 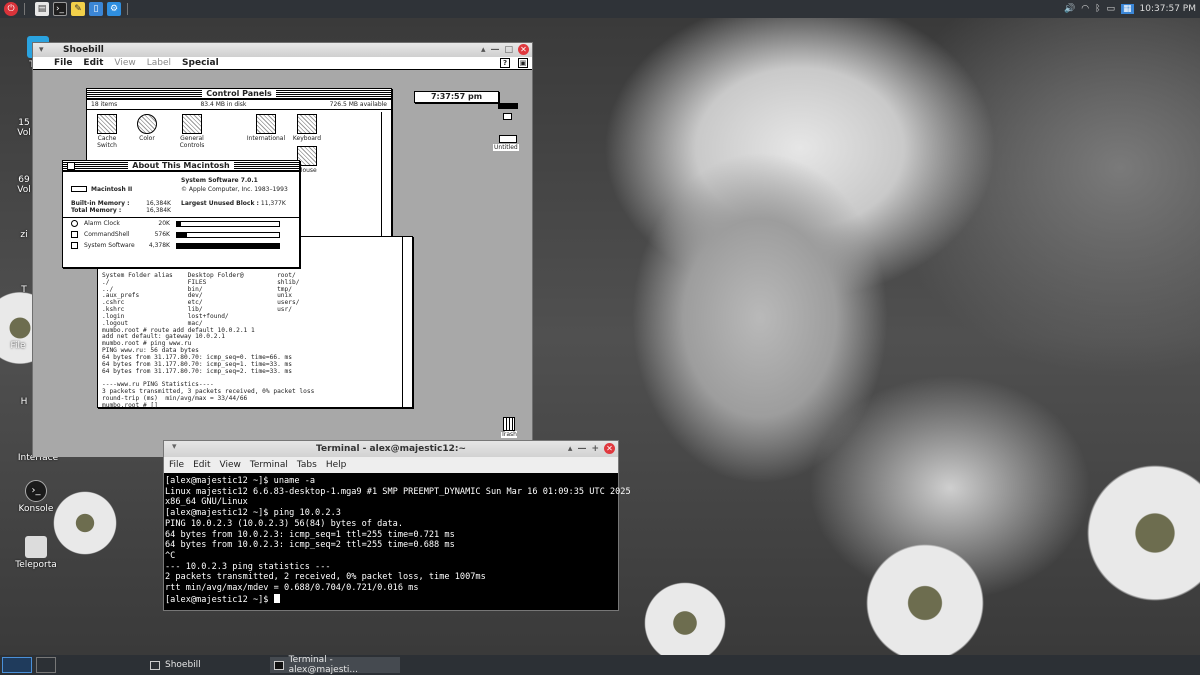 What do you see at coordinates (508, 139) in the screenshot?
I see `untitled-disk-icon` at bounding box center [508, 139].